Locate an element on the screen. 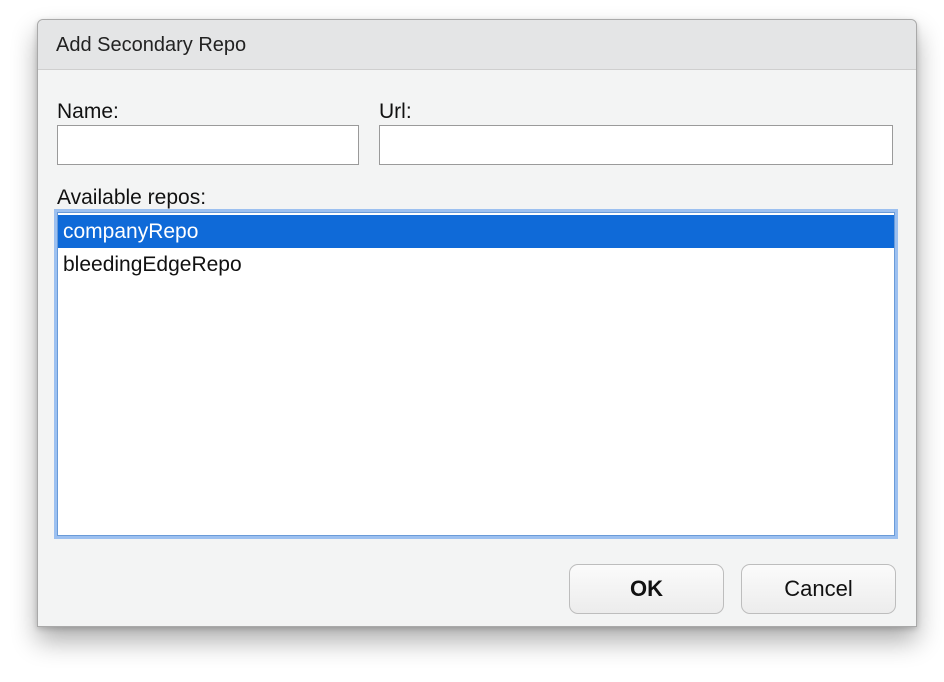  name-label: Name: is located at coordinates (88, 111).